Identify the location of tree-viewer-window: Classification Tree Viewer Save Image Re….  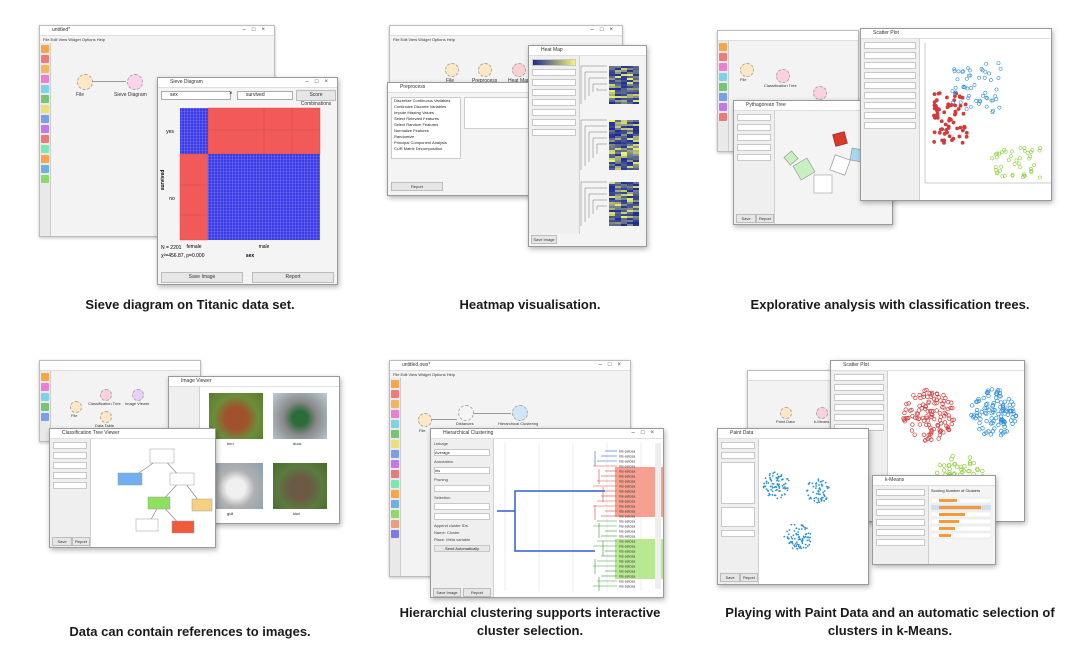
(132, 488).